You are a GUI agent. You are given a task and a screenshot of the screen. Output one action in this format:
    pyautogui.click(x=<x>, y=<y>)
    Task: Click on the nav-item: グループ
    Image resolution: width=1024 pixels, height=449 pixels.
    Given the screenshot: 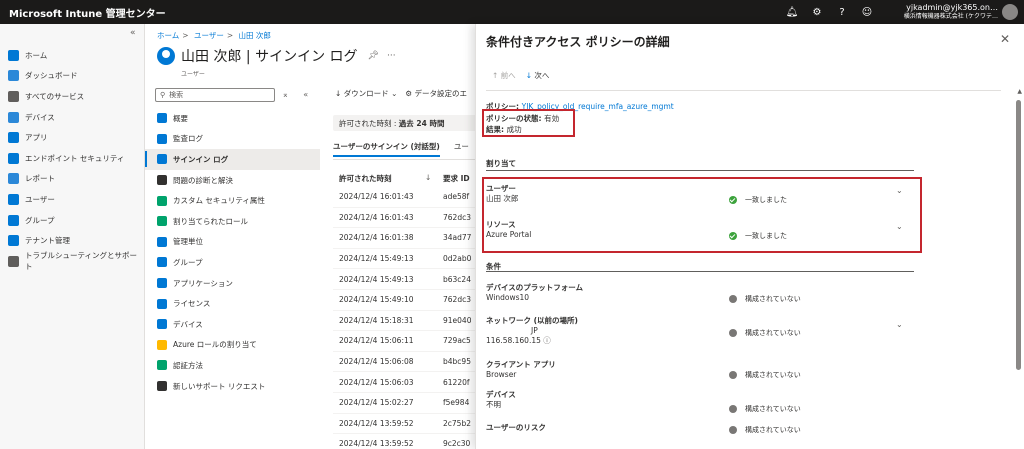 What is the action you would take?
    pyautogui.click(x=72, y=220)
    